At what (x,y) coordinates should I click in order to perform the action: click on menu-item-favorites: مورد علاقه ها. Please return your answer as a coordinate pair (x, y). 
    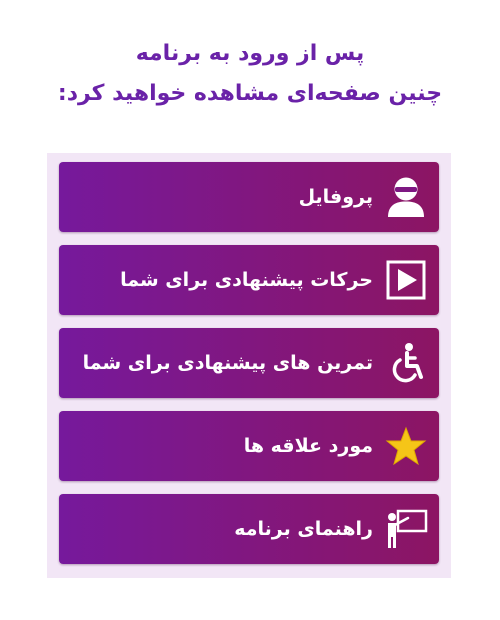
    Looking at the image, I should click on (249, 446).